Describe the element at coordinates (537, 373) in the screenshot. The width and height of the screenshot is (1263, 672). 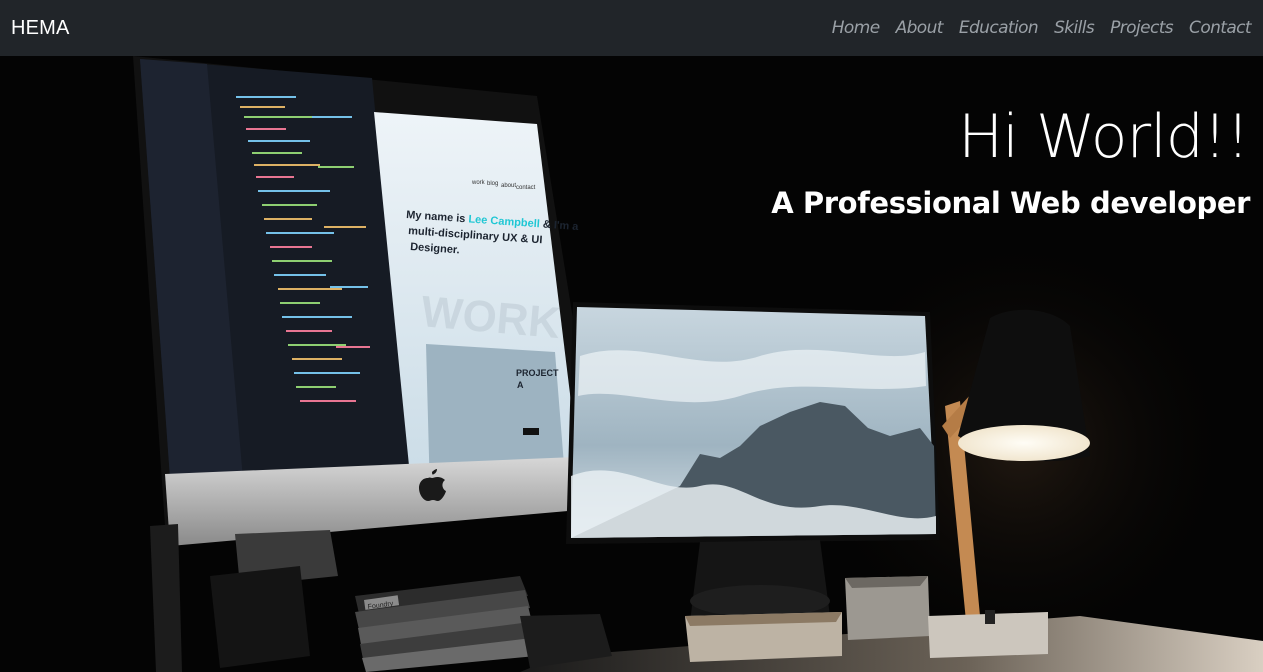
I see `screen-project-title-1: PROJECT` at that location.